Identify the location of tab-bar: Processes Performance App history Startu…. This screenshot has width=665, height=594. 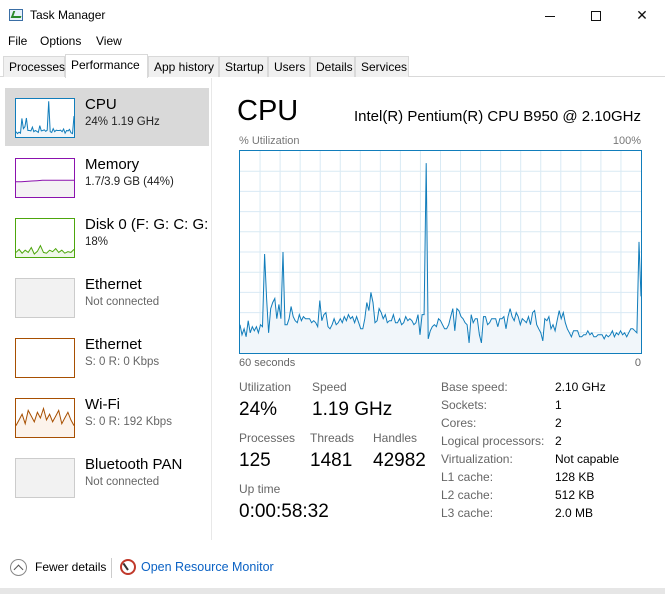
(332, 66).